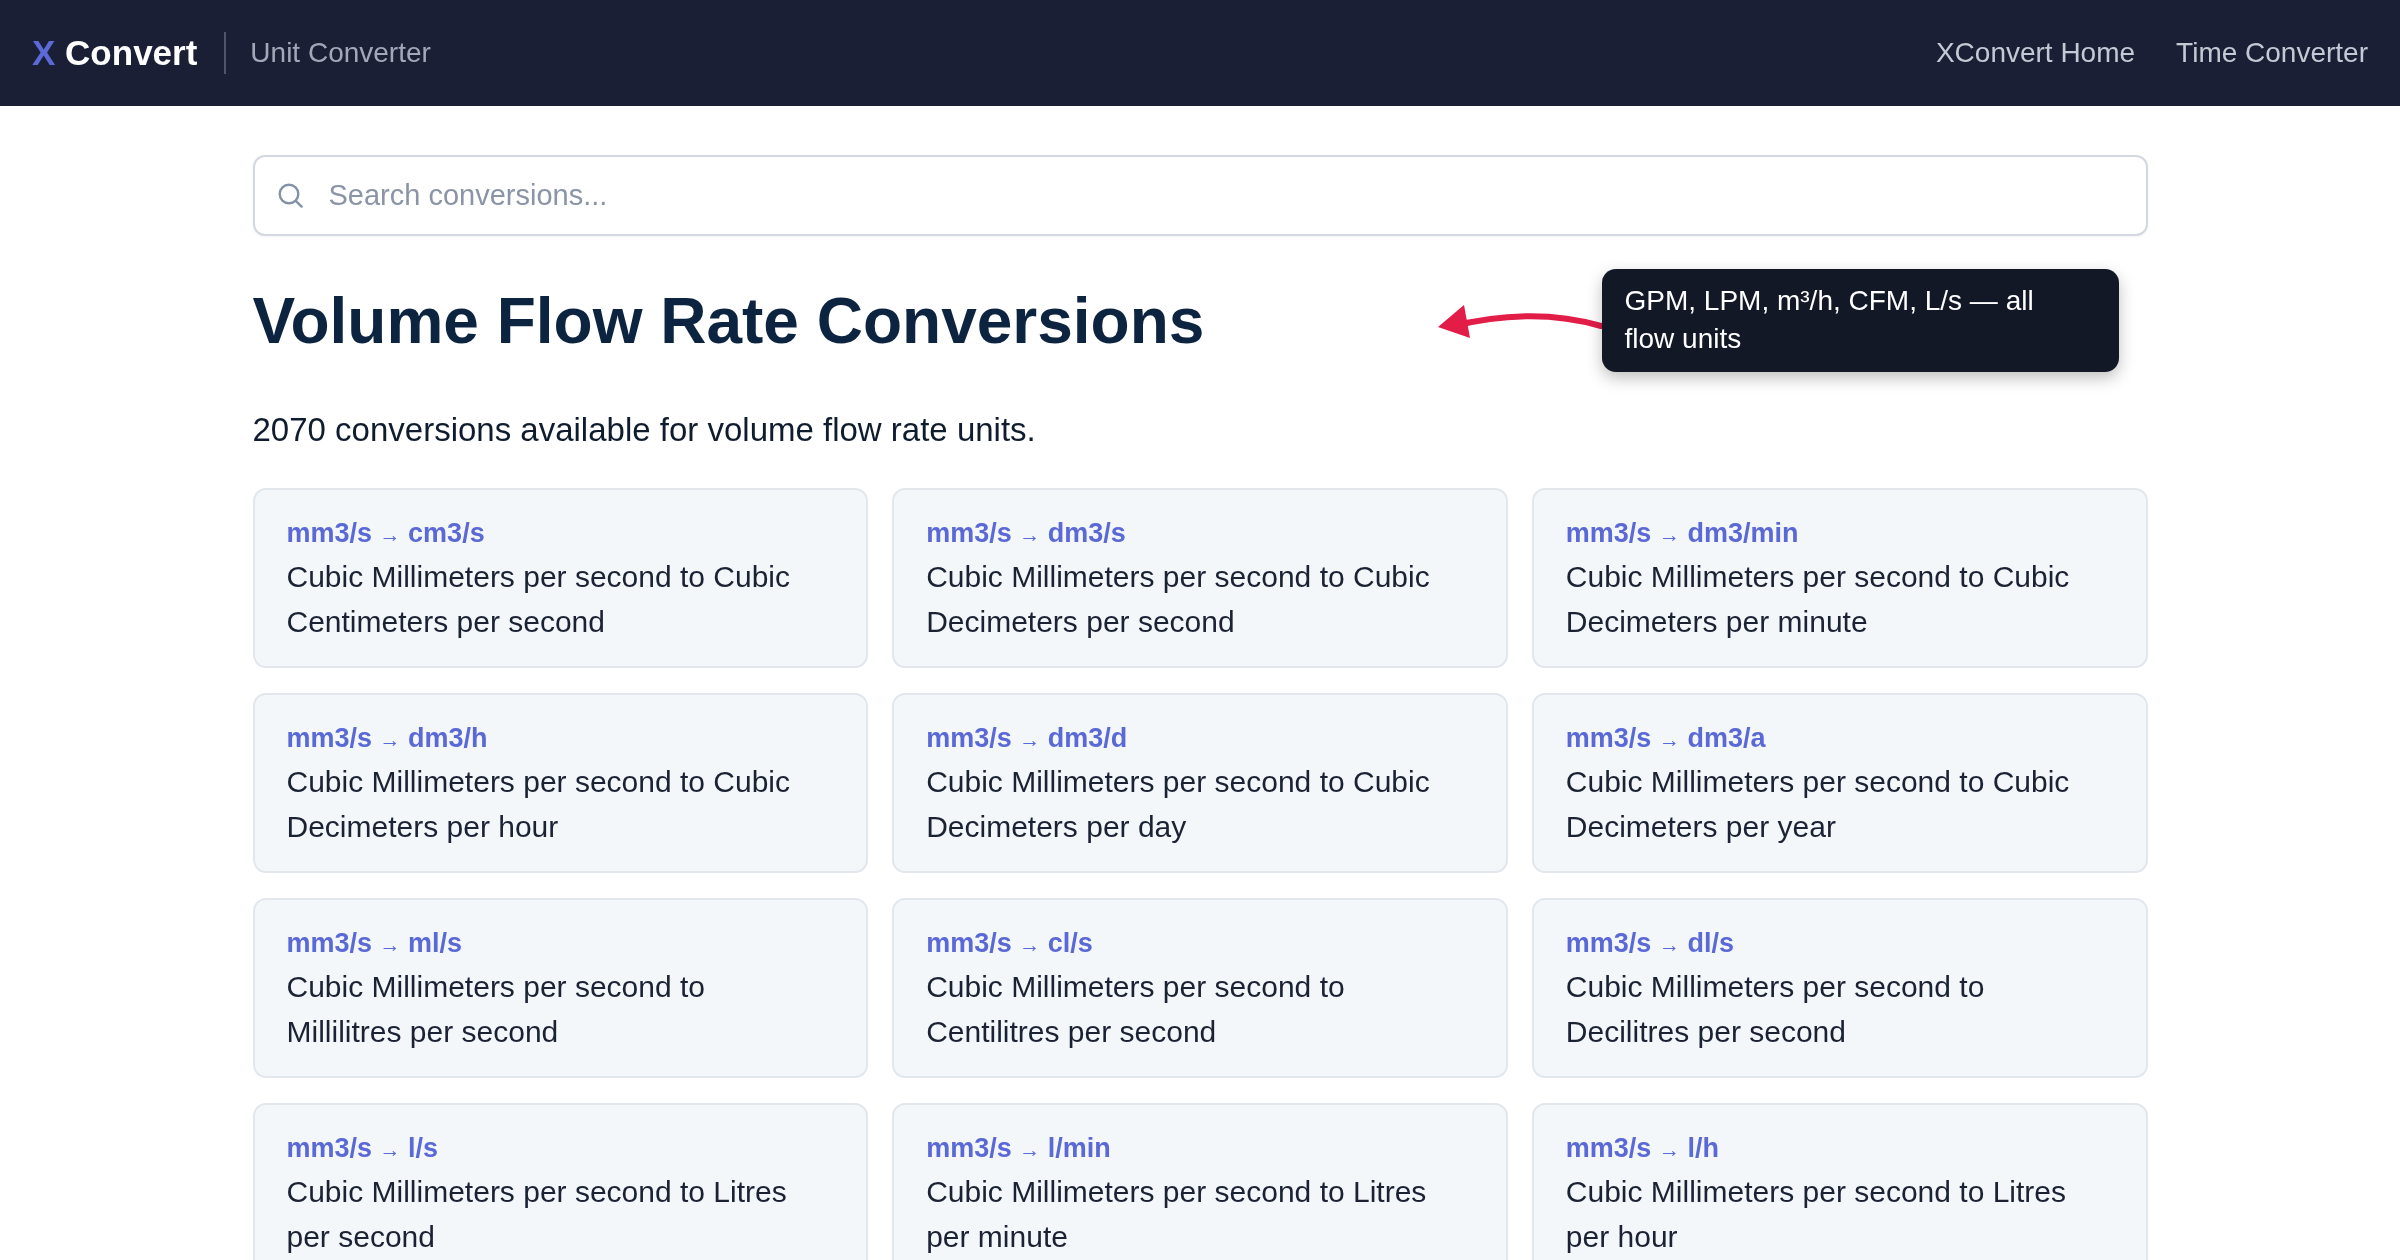 This screenshot has height=1260, width=2400. Describe the element at coordinates (115, 53) in the screenshot. I see `logo-link: X Convert` at that location.